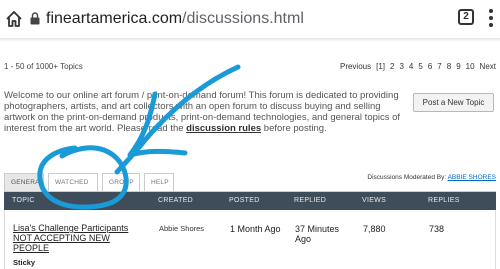 This screenshot has height=269, width=500. What do you see at coordinates (114, 18) in the screenshot?
I see `url-host: fineartamerica.com` at bounding box center [114, 18].